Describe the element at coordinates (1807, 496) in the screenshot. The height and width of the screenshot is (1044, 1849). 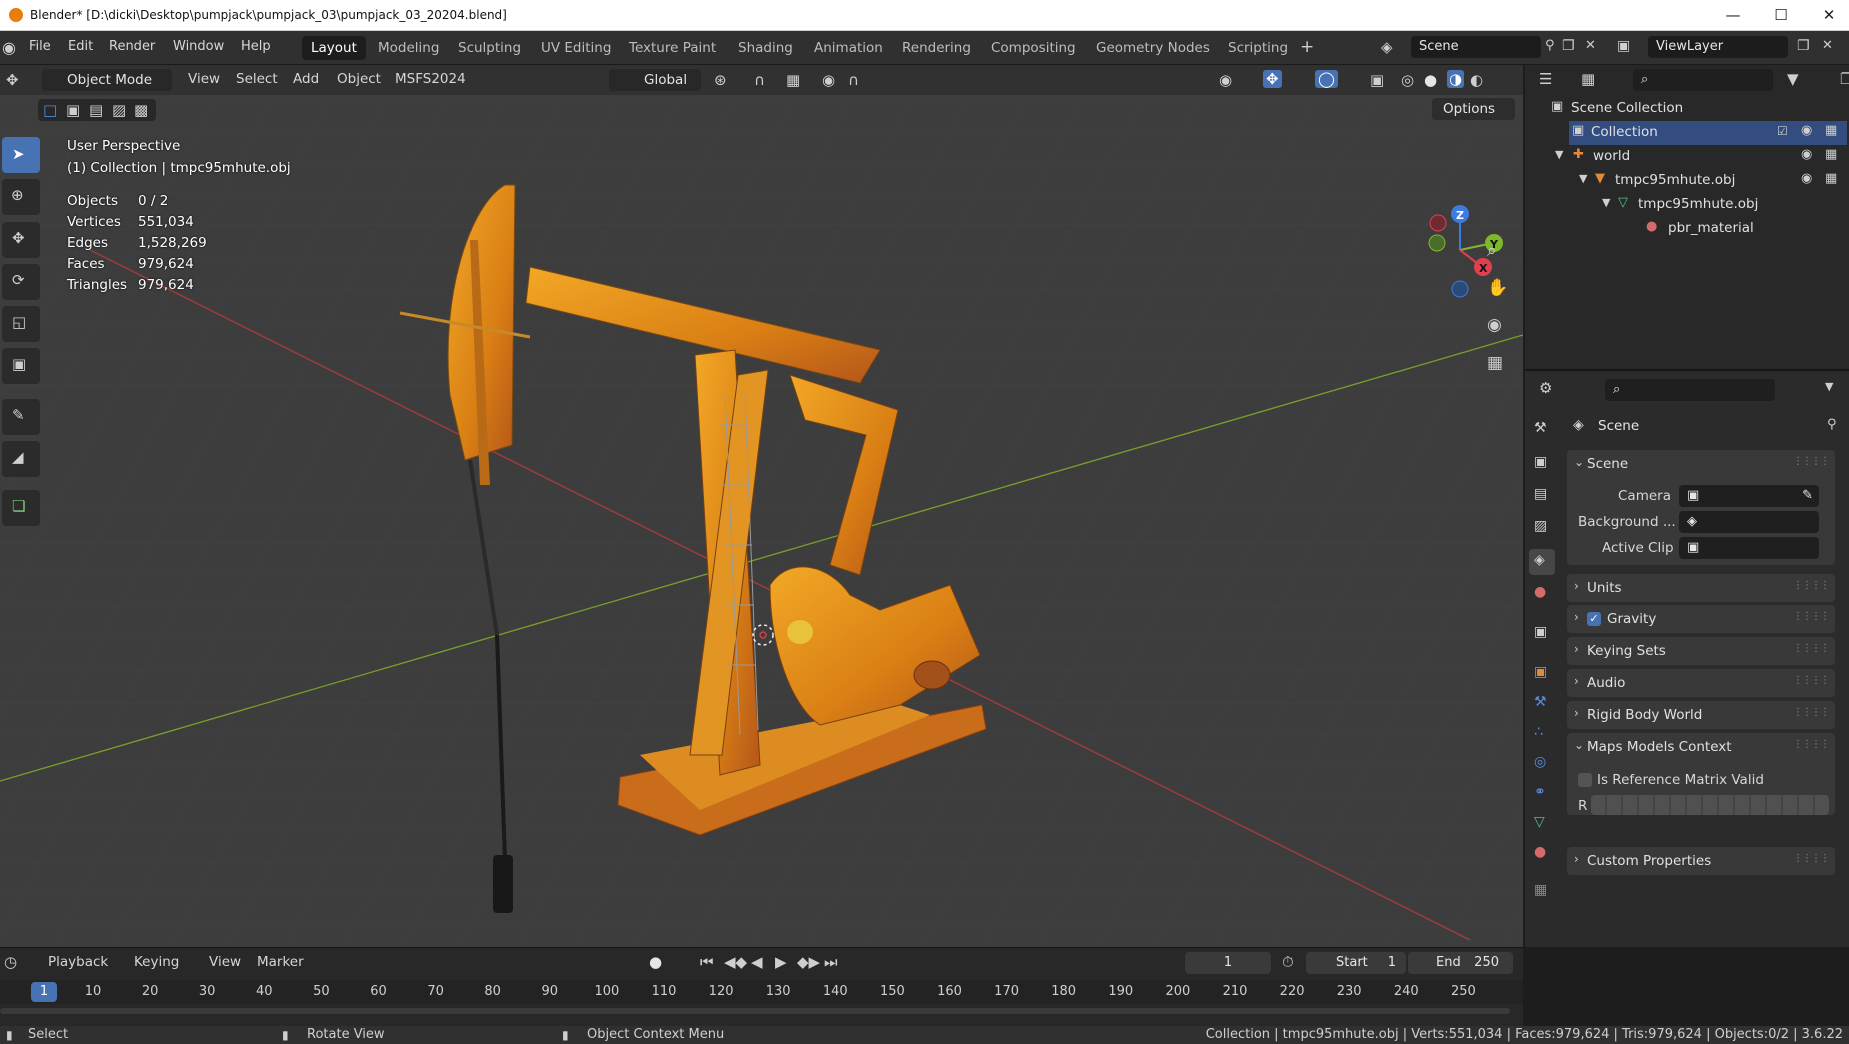
I see `eyedropper-icon: ✎` at that location.